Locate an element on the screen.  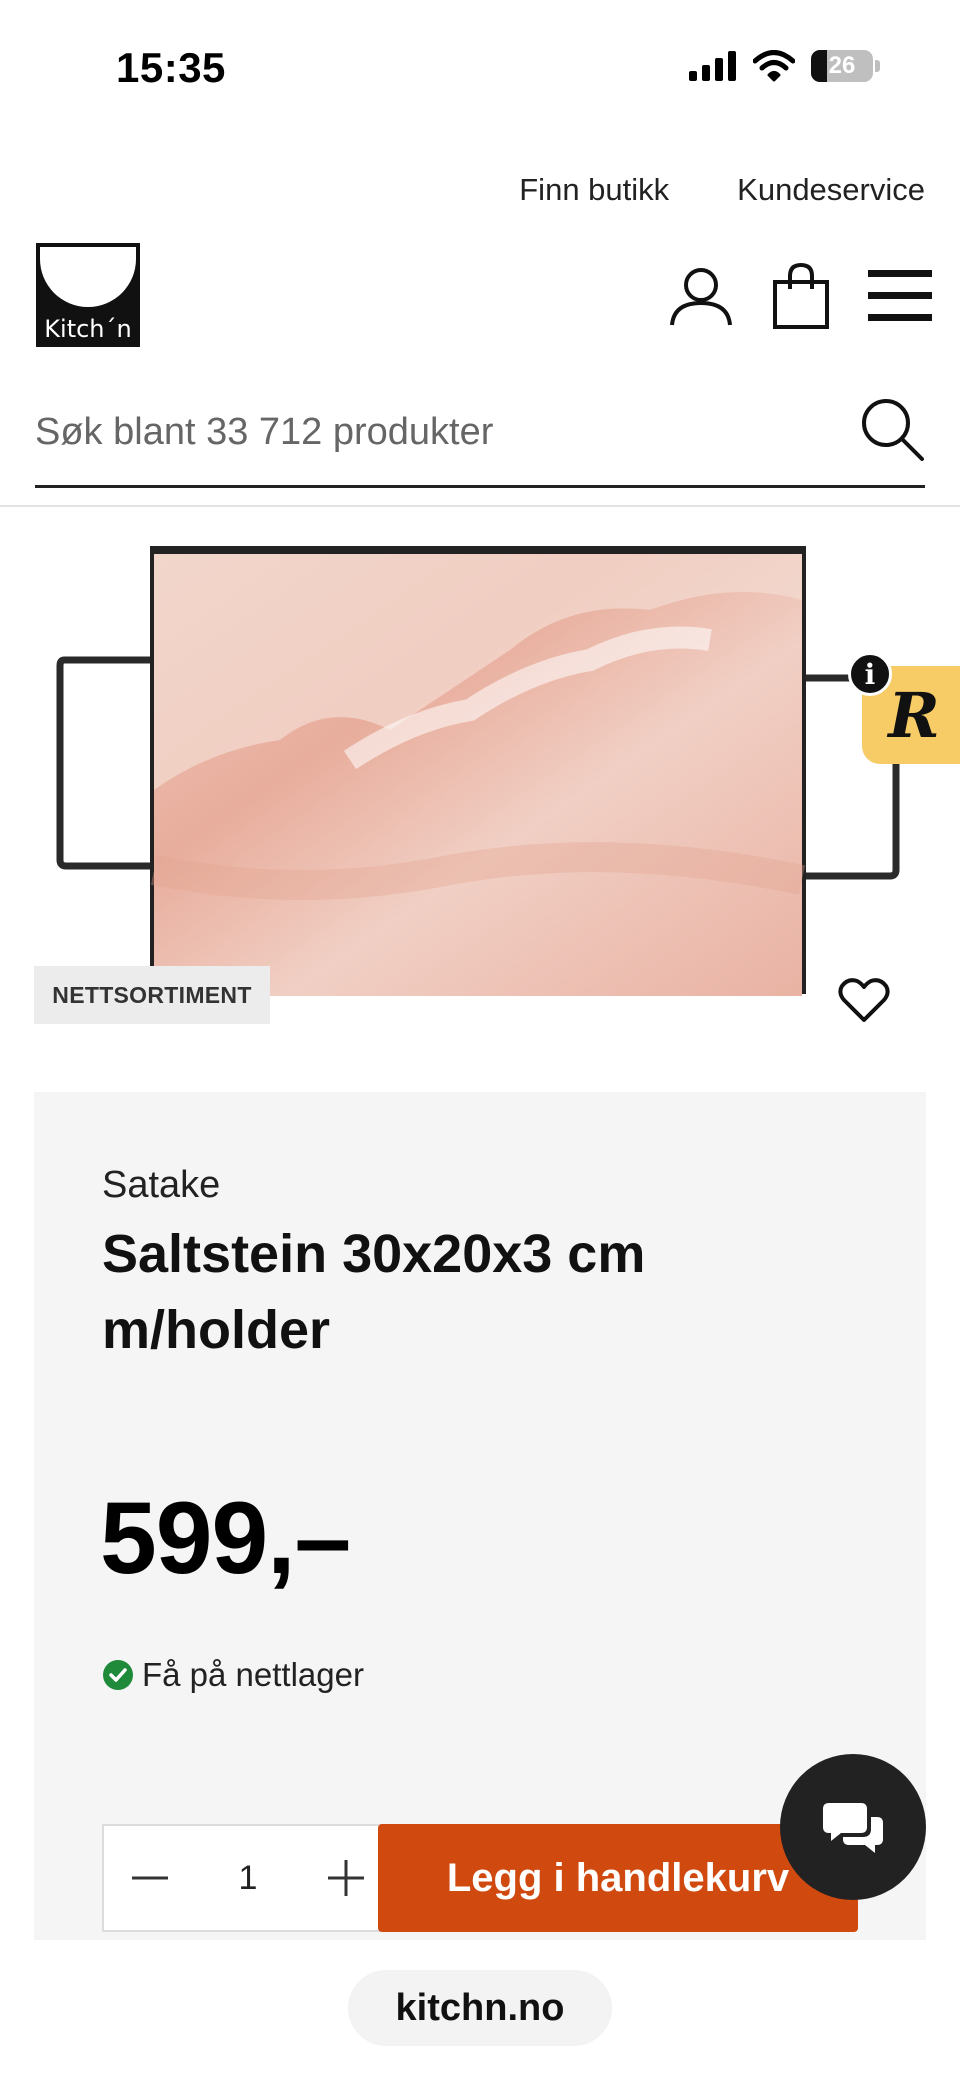
search-bar is located at coordinates (480, 439).